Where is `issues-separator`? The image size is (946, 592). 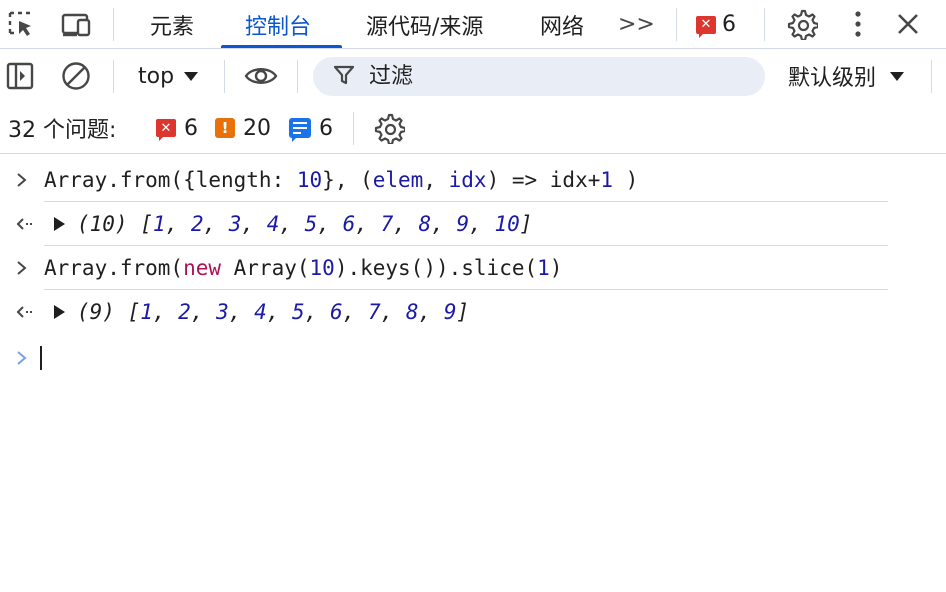
issues-separator is located at coordinates (353, 128).